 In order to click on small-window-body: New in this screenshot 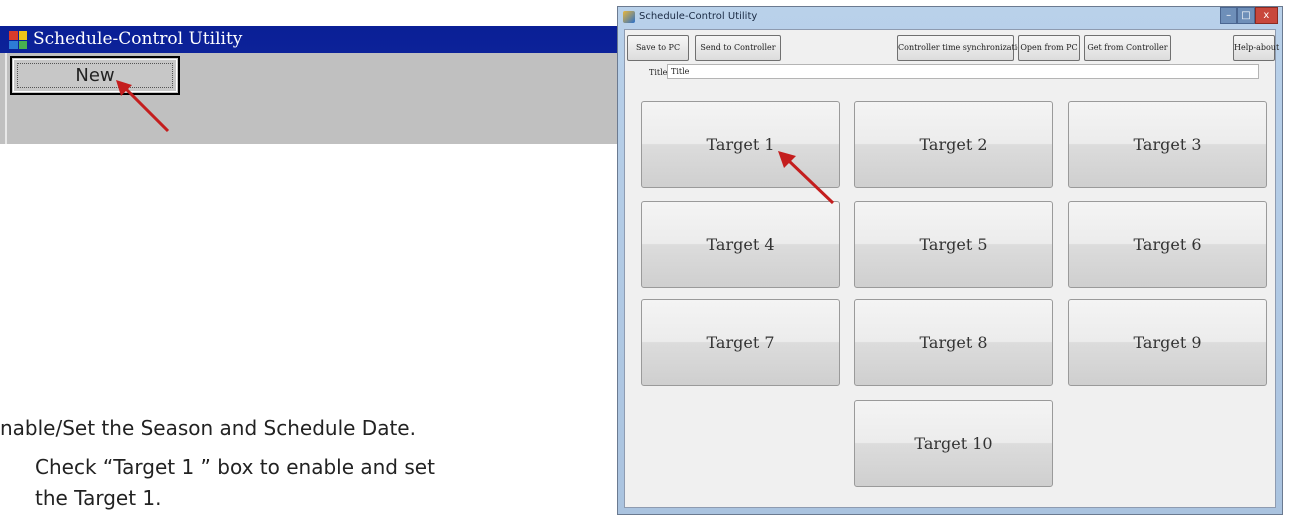, I will do `click(311, 98)`.